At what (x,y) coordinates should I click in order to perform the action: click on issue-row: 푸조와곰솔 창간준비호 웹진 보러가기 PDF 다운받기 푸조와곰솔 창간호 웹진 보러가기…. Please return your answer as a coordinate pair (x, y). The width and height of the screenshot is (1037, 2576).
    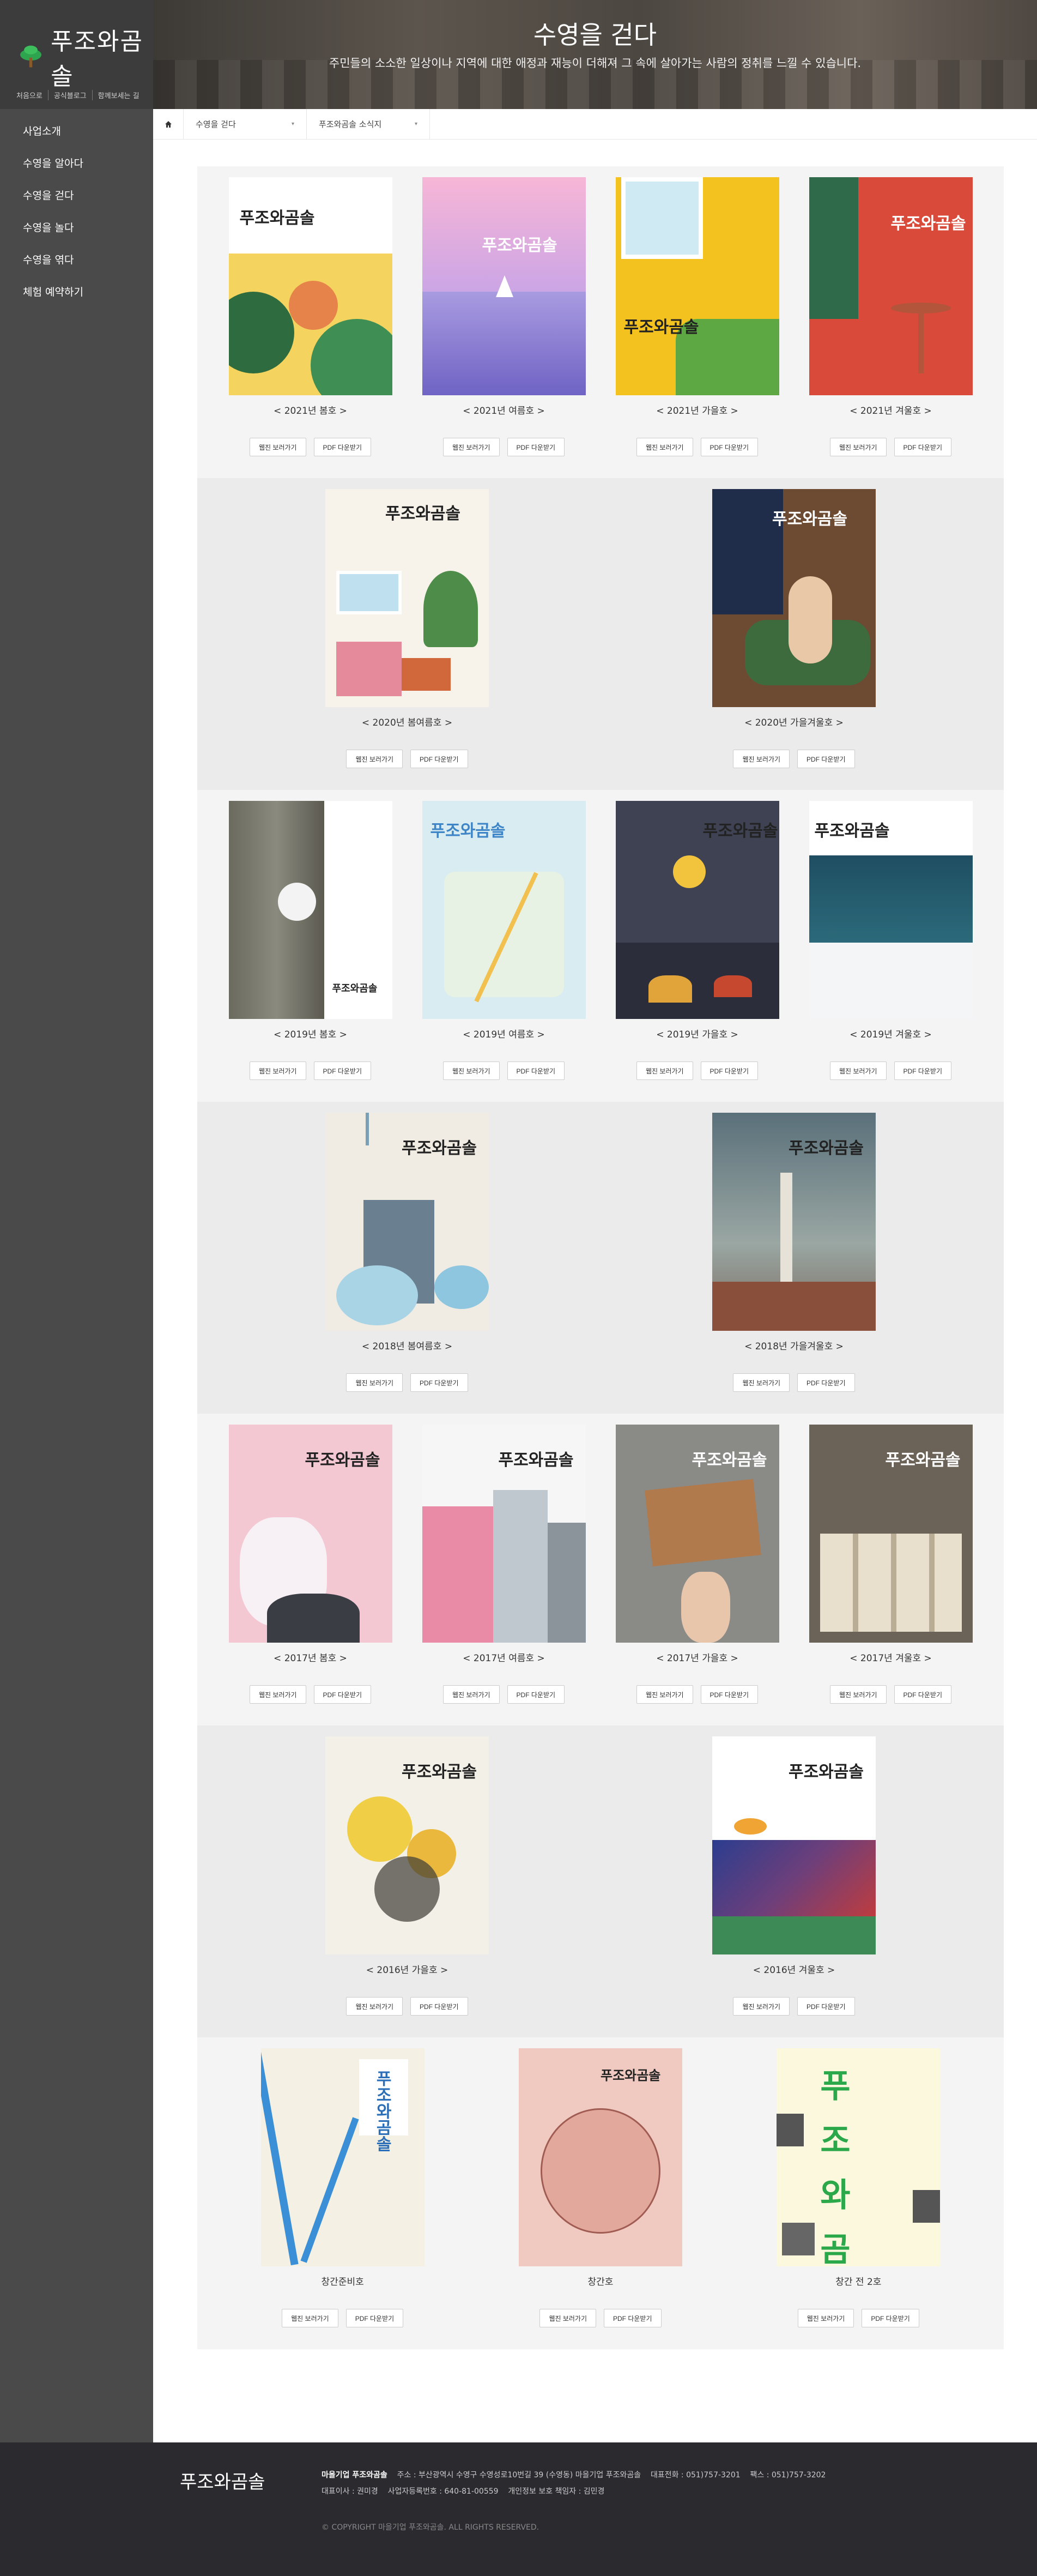
    Looking at the image, I should click on (600, 2193).